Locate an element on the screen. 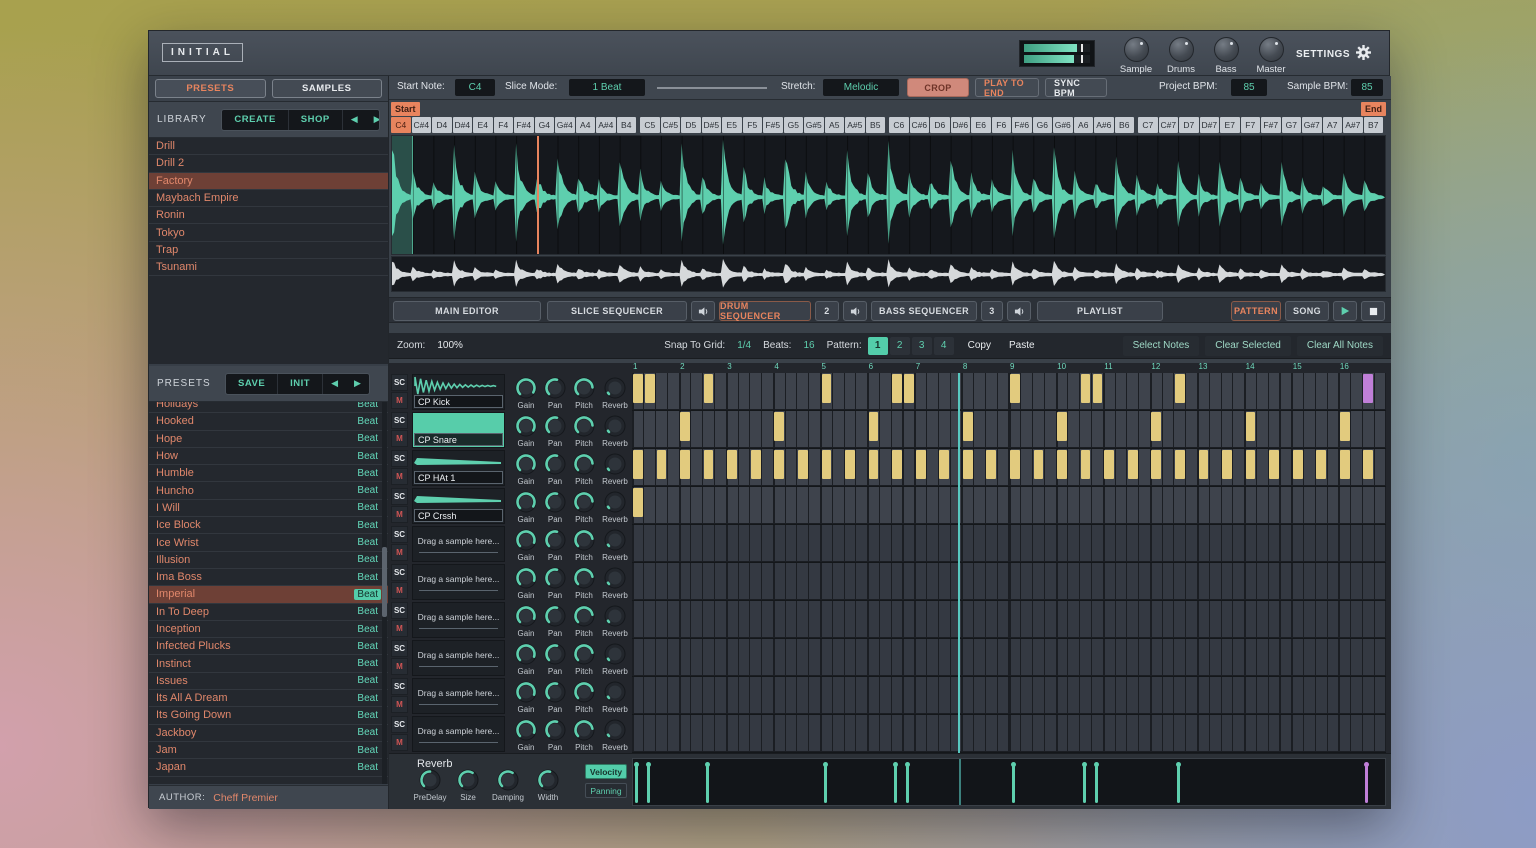  velocity-marker is located at coordinates (1084, 782).